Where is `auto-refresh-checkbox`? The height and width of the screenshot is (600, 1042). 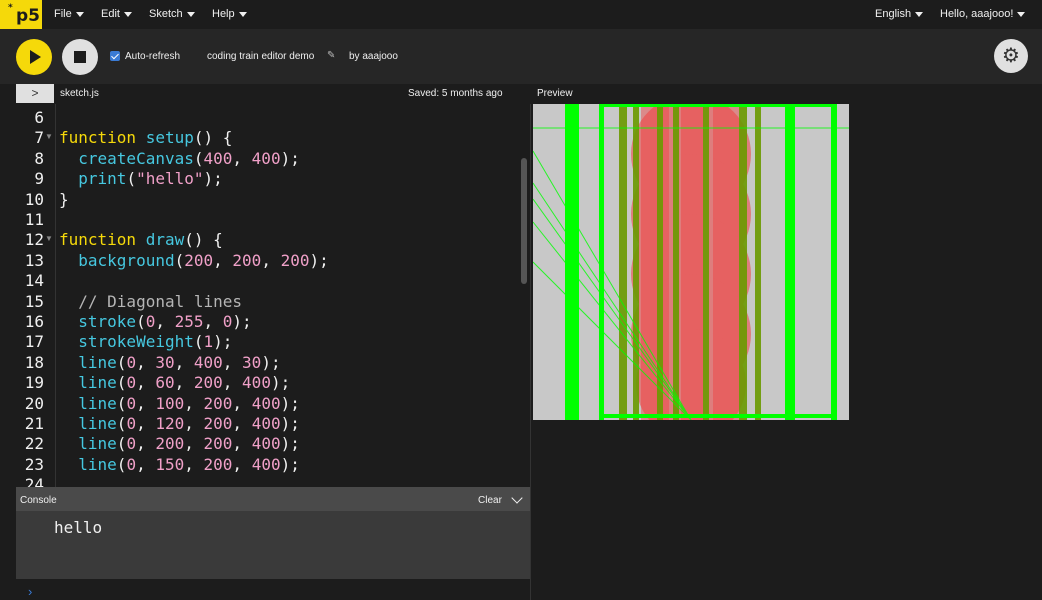 auto-refresh-checkbox is located at coordinates (115, 56).